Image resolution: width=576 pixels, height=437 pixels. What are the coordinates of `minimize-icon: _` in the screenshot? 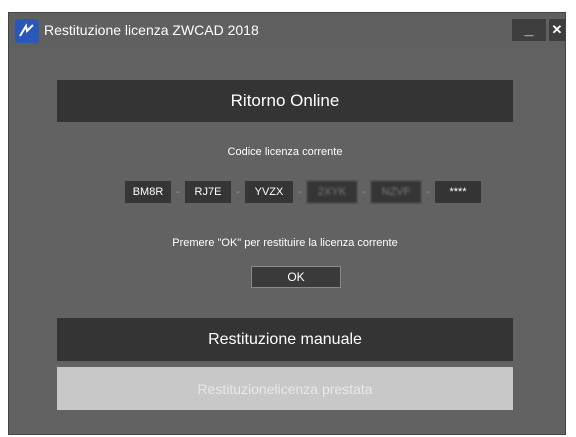 It's located at (529, 29).